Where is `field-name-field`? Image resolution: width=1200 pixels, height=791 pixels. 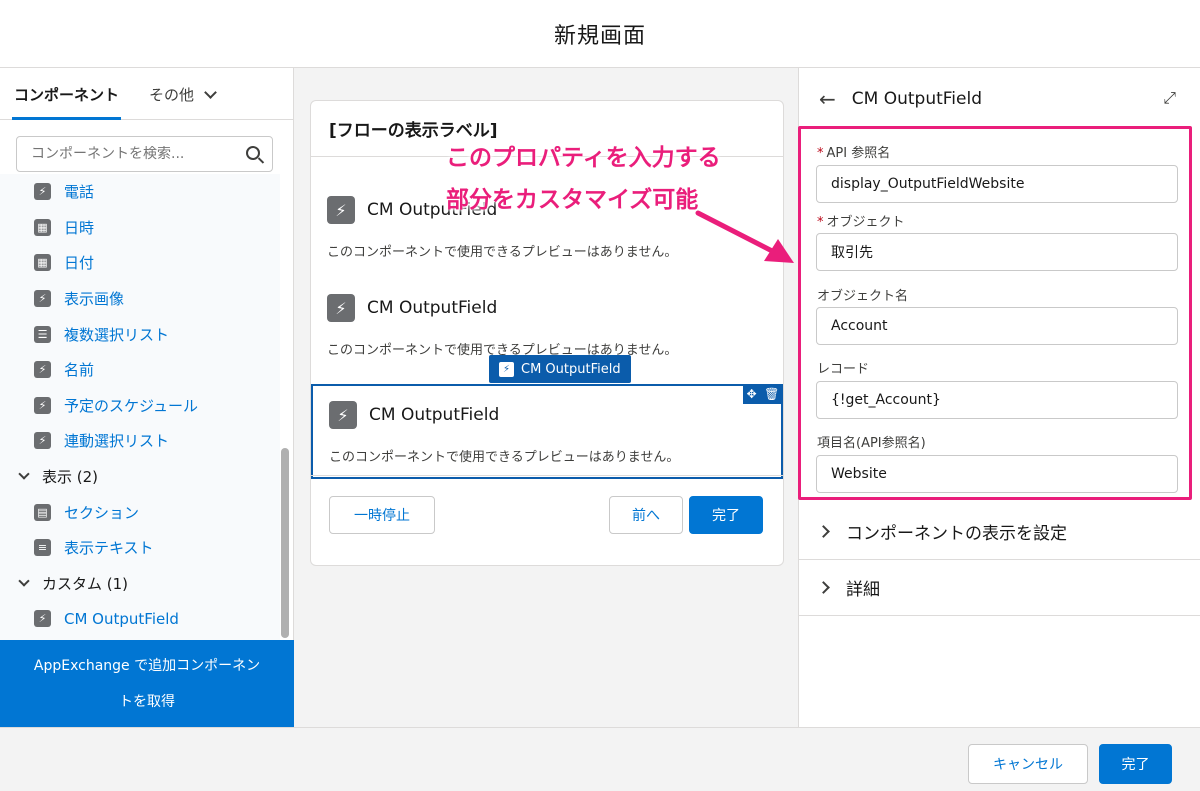
field-name-field is located at coordinates (997, 474).